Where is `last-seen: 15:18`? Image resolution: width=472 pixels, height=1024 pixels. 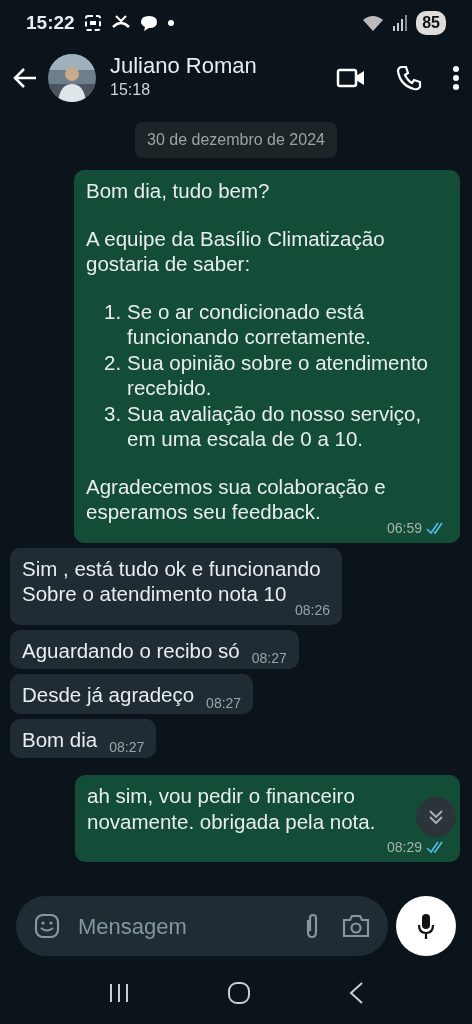 last-seen: 15:18 is located at coordinates (131, 90).